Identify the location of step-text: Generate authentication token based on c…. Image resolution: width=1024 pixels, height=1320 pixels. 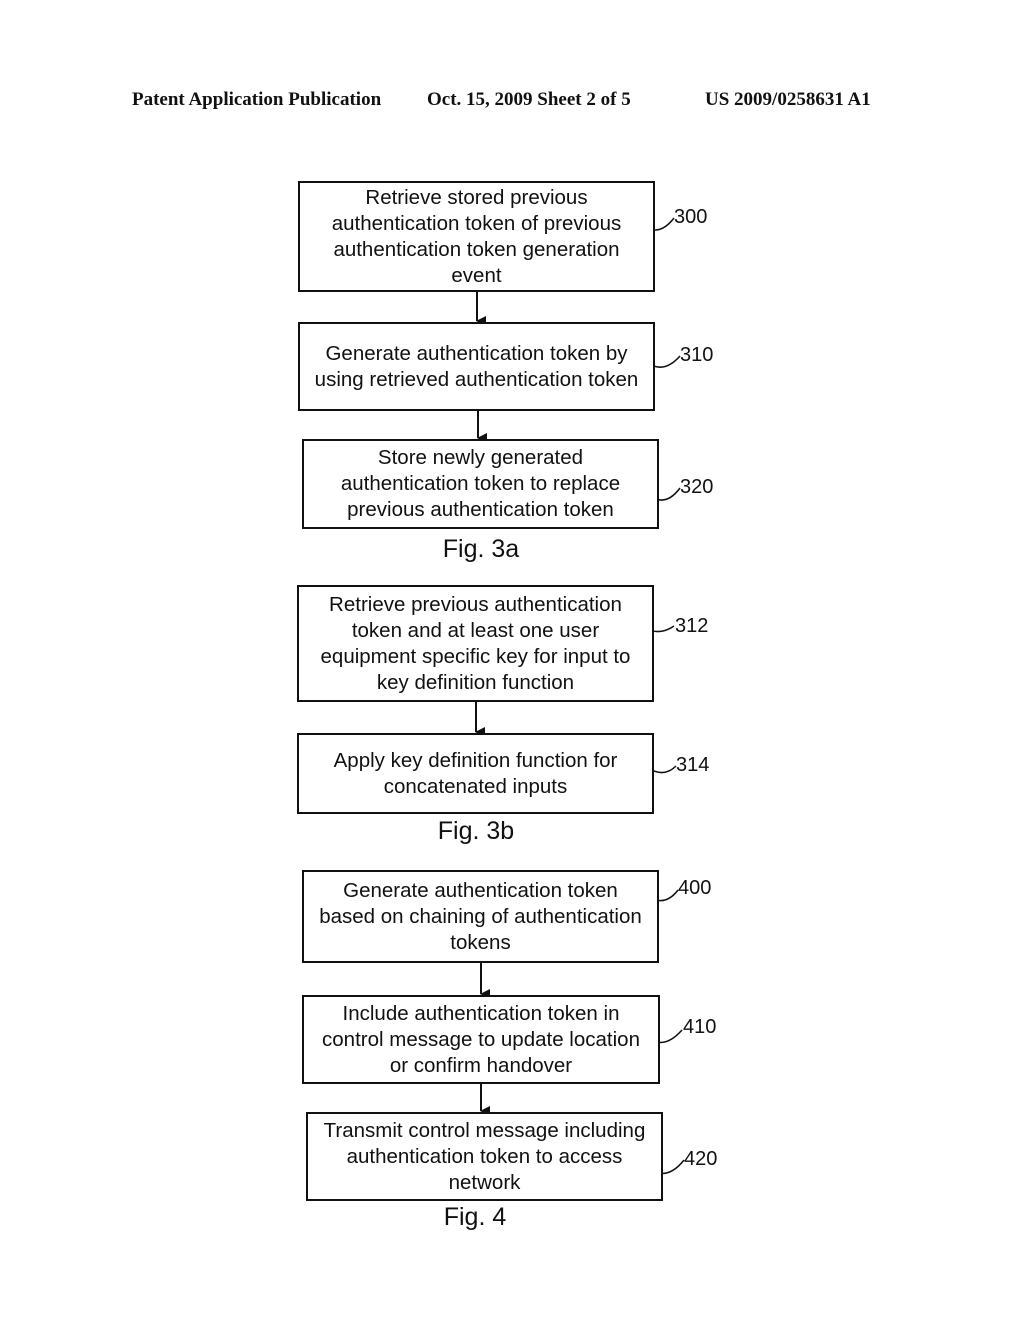
(480, 916).